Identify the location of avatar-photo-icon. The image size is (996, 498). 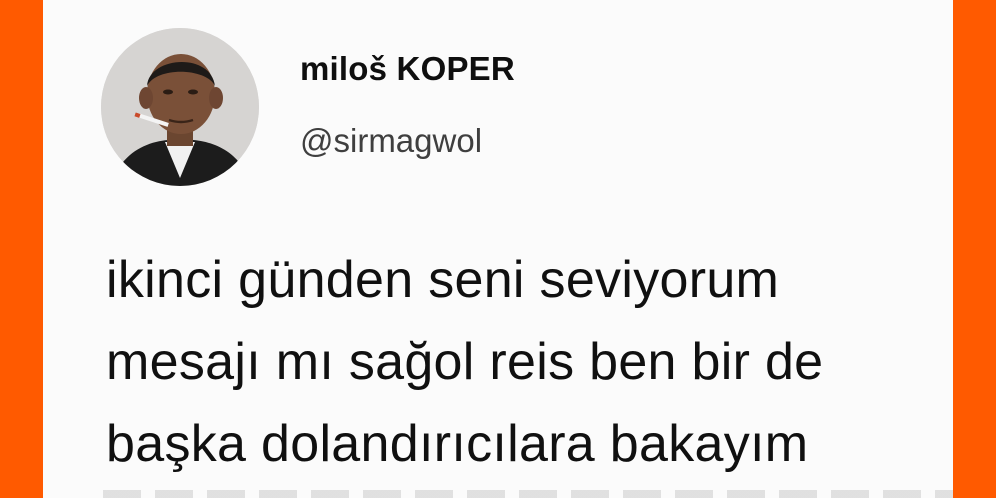
(180, 107).